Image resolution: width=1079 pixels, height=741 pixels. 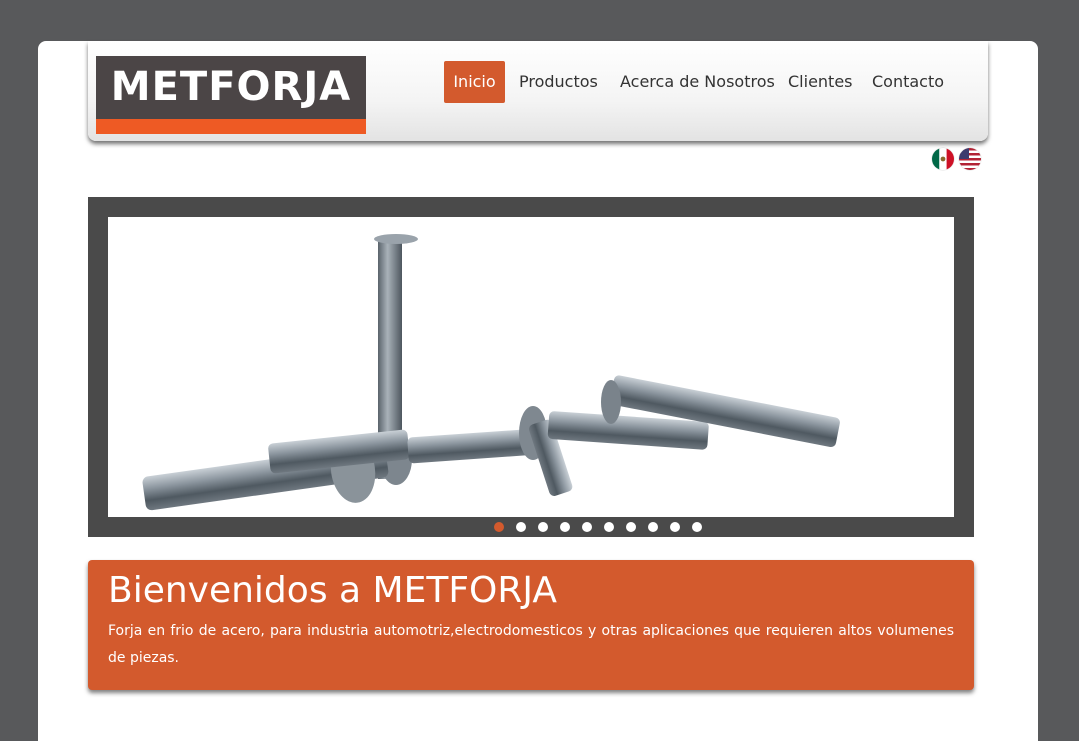 I want to click on nav-item-productos: Productos, so click(x=558, y=82).